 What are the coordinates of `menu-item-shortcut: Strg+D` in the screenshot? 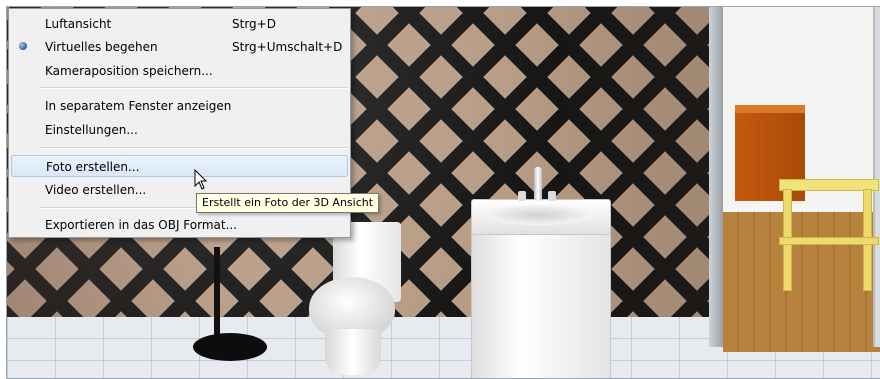 It's located at (254, 24).